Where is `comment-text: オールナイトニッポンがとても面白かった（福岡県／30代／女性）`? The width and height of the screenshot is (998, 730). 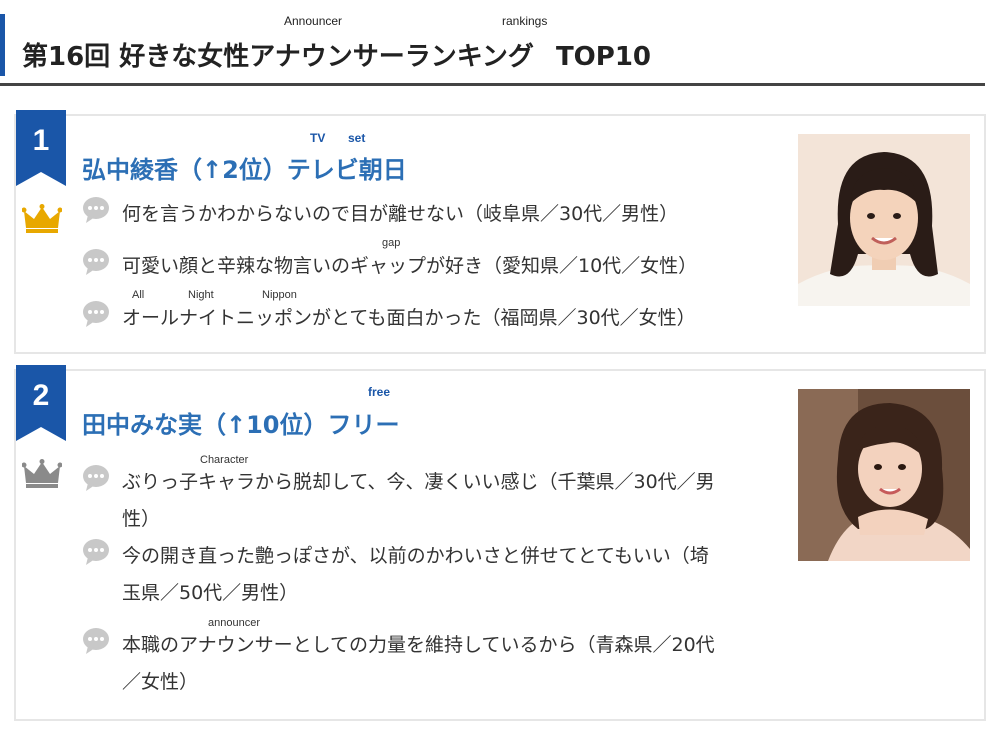 comment-text: オールナイトニッポンがとても面白かった（福岡県／30代／女性） is located at coordinates (409, 318).